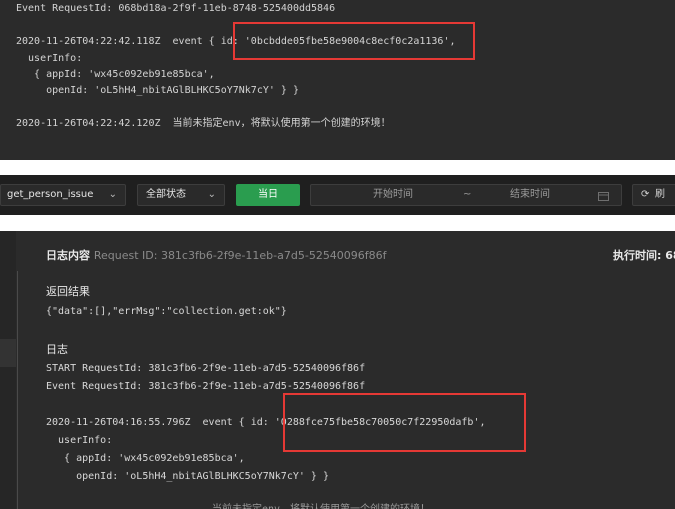 This screenshot has height=509, width=675. I want to click on divider, so click(17, 390).